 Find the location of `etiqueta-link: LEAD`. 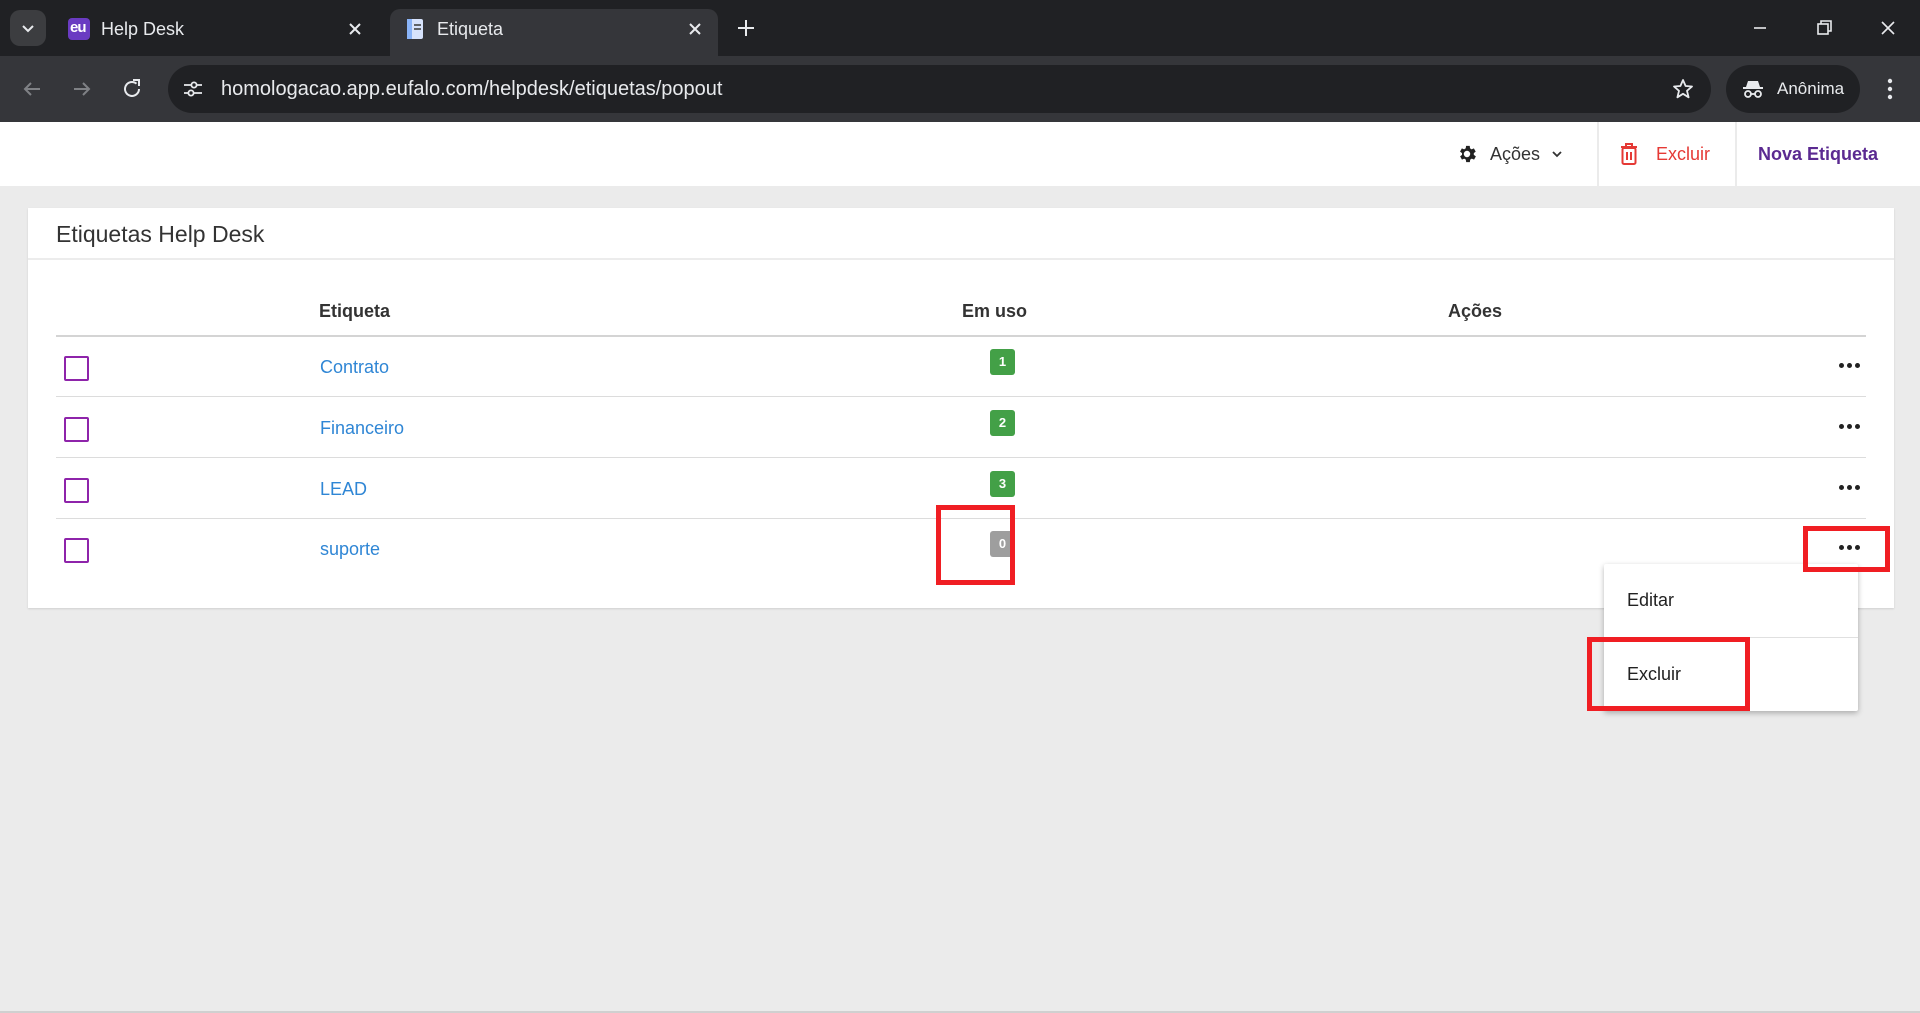

etiqueta-link: LEAD is located at coordinates (343, 489).